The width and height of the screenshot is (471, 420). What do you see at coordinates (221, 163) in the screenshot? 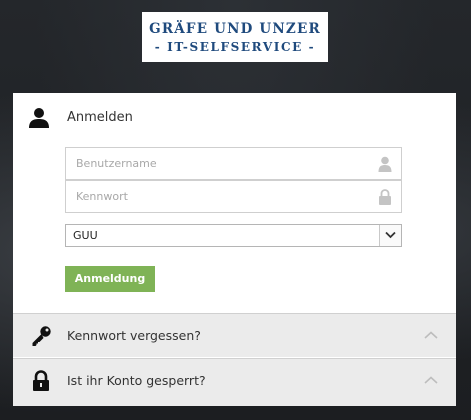
I see `username-input` at bounding box center [221, 163].